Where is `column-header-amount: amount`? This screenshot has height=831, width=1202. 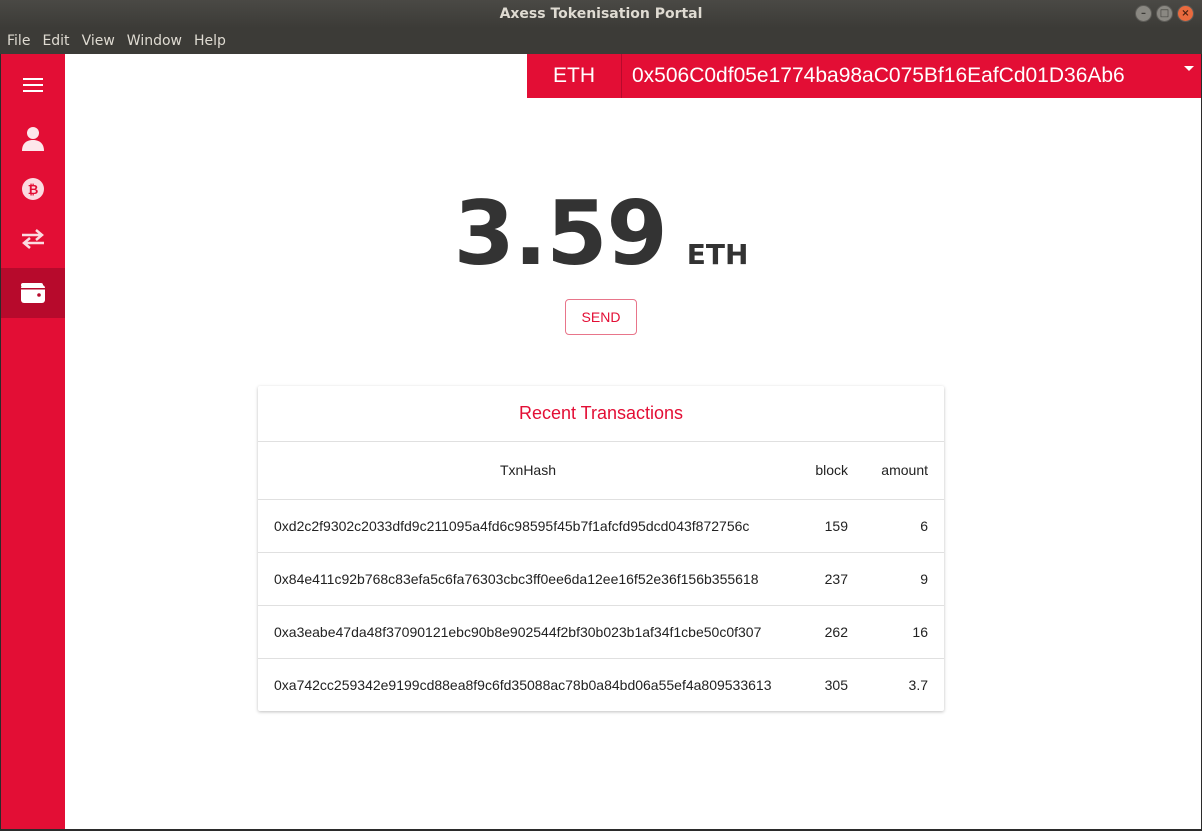
column-header-amount: amount is located at coordinates (896, 471).